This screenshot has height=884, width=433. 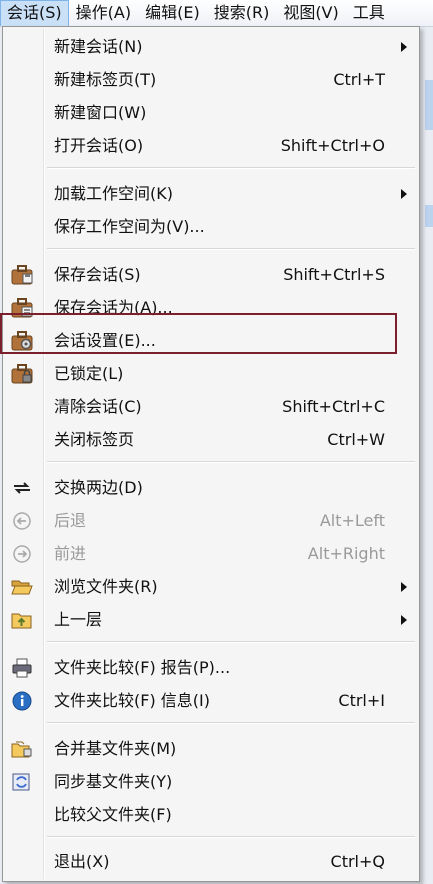 What do you see at coordinates (98, 487) in the screenshot?
I see `menu-item-label: 交换两边(D)` at bounding box center [98, 487].